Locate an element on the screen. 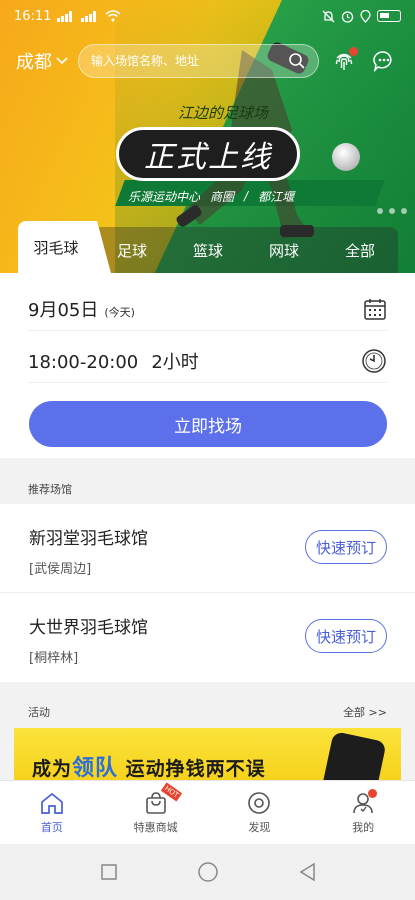 The image size is (415, 900). bottom-nav: 首页 HOT 特惠商城 发现 我的 is located at coordinates (207, 812).